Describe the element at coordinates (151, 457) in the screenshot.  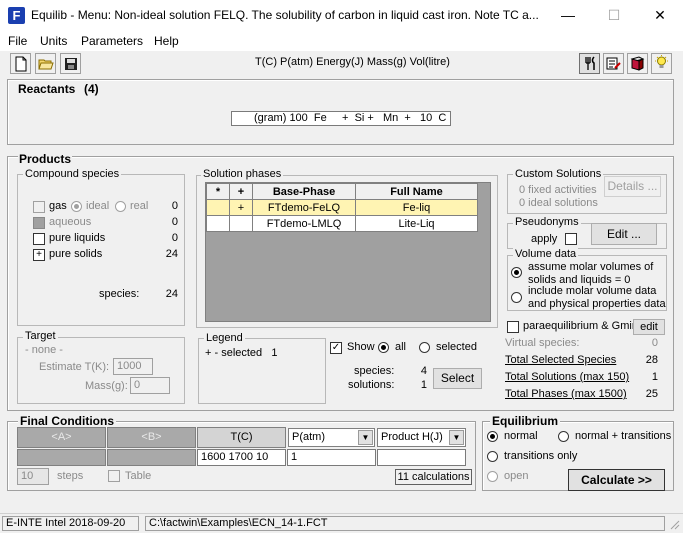
I see `field-b` at that location.